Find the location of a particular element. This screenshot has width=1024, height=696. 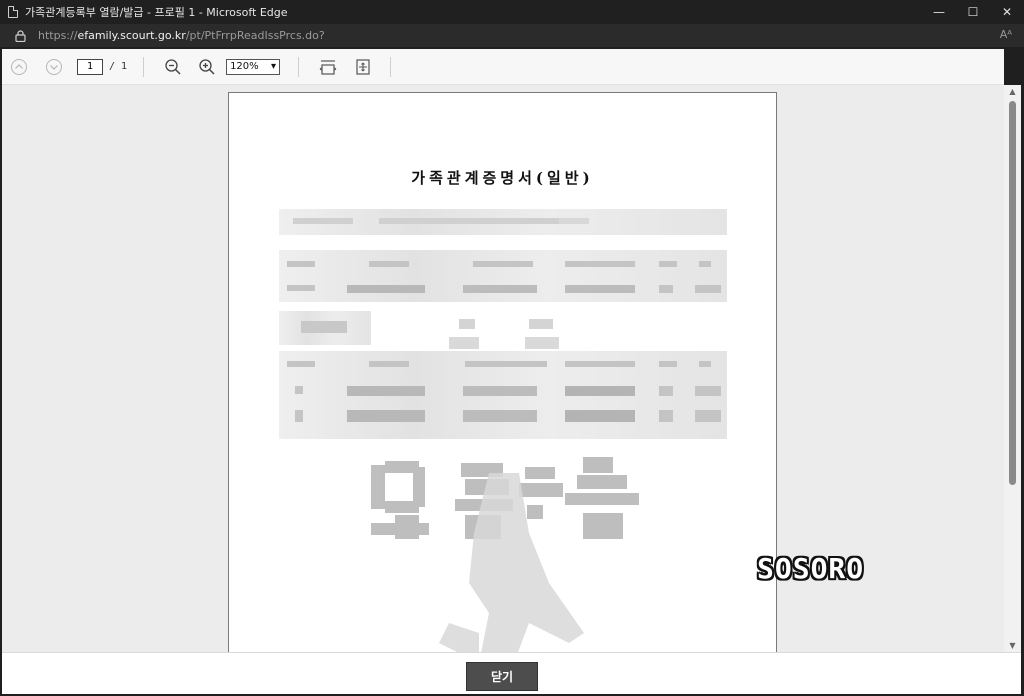

lock-icon is located at coordinates (20, 35).